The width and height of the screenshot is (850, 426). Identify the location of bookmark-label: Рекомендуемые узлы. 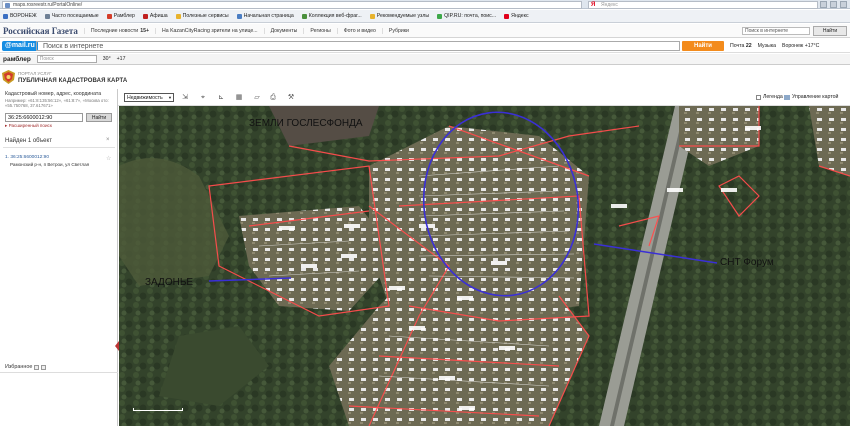
(403, 16).